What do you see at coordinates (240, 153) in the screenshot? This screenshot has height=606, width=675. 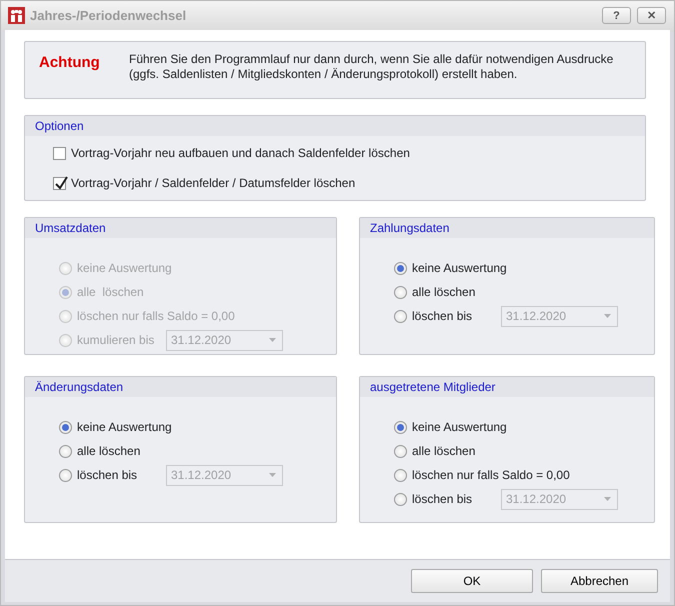 I see `checkbox-label: Vortrag-Vorjahr neu aufbauen und danach Saldenfelder löschen` at bounding box center [240, 153].